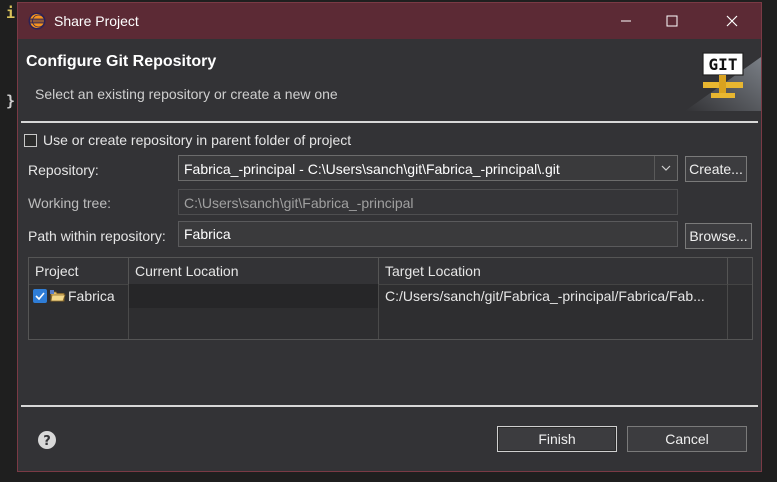 Image resolution: width=777 pixels, height=482 pixels. Describe the element at coordinates (428, 202) in the screenshot. I see `working-tree-field: C:\Users\sanch\git\Fabrica_-principal` at that location.